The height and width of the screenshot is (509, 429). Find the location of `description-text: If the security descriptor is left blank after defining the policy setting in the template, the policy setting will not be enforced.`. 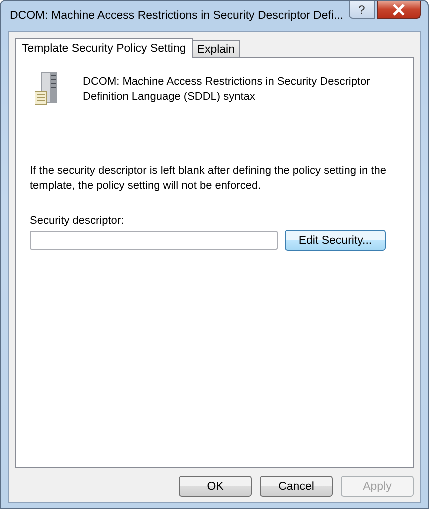

description-text: If the security descriptor is left blank after defining the policy setting in the template, the policy setting will not be enforced. is located at coordinates (209, 179).